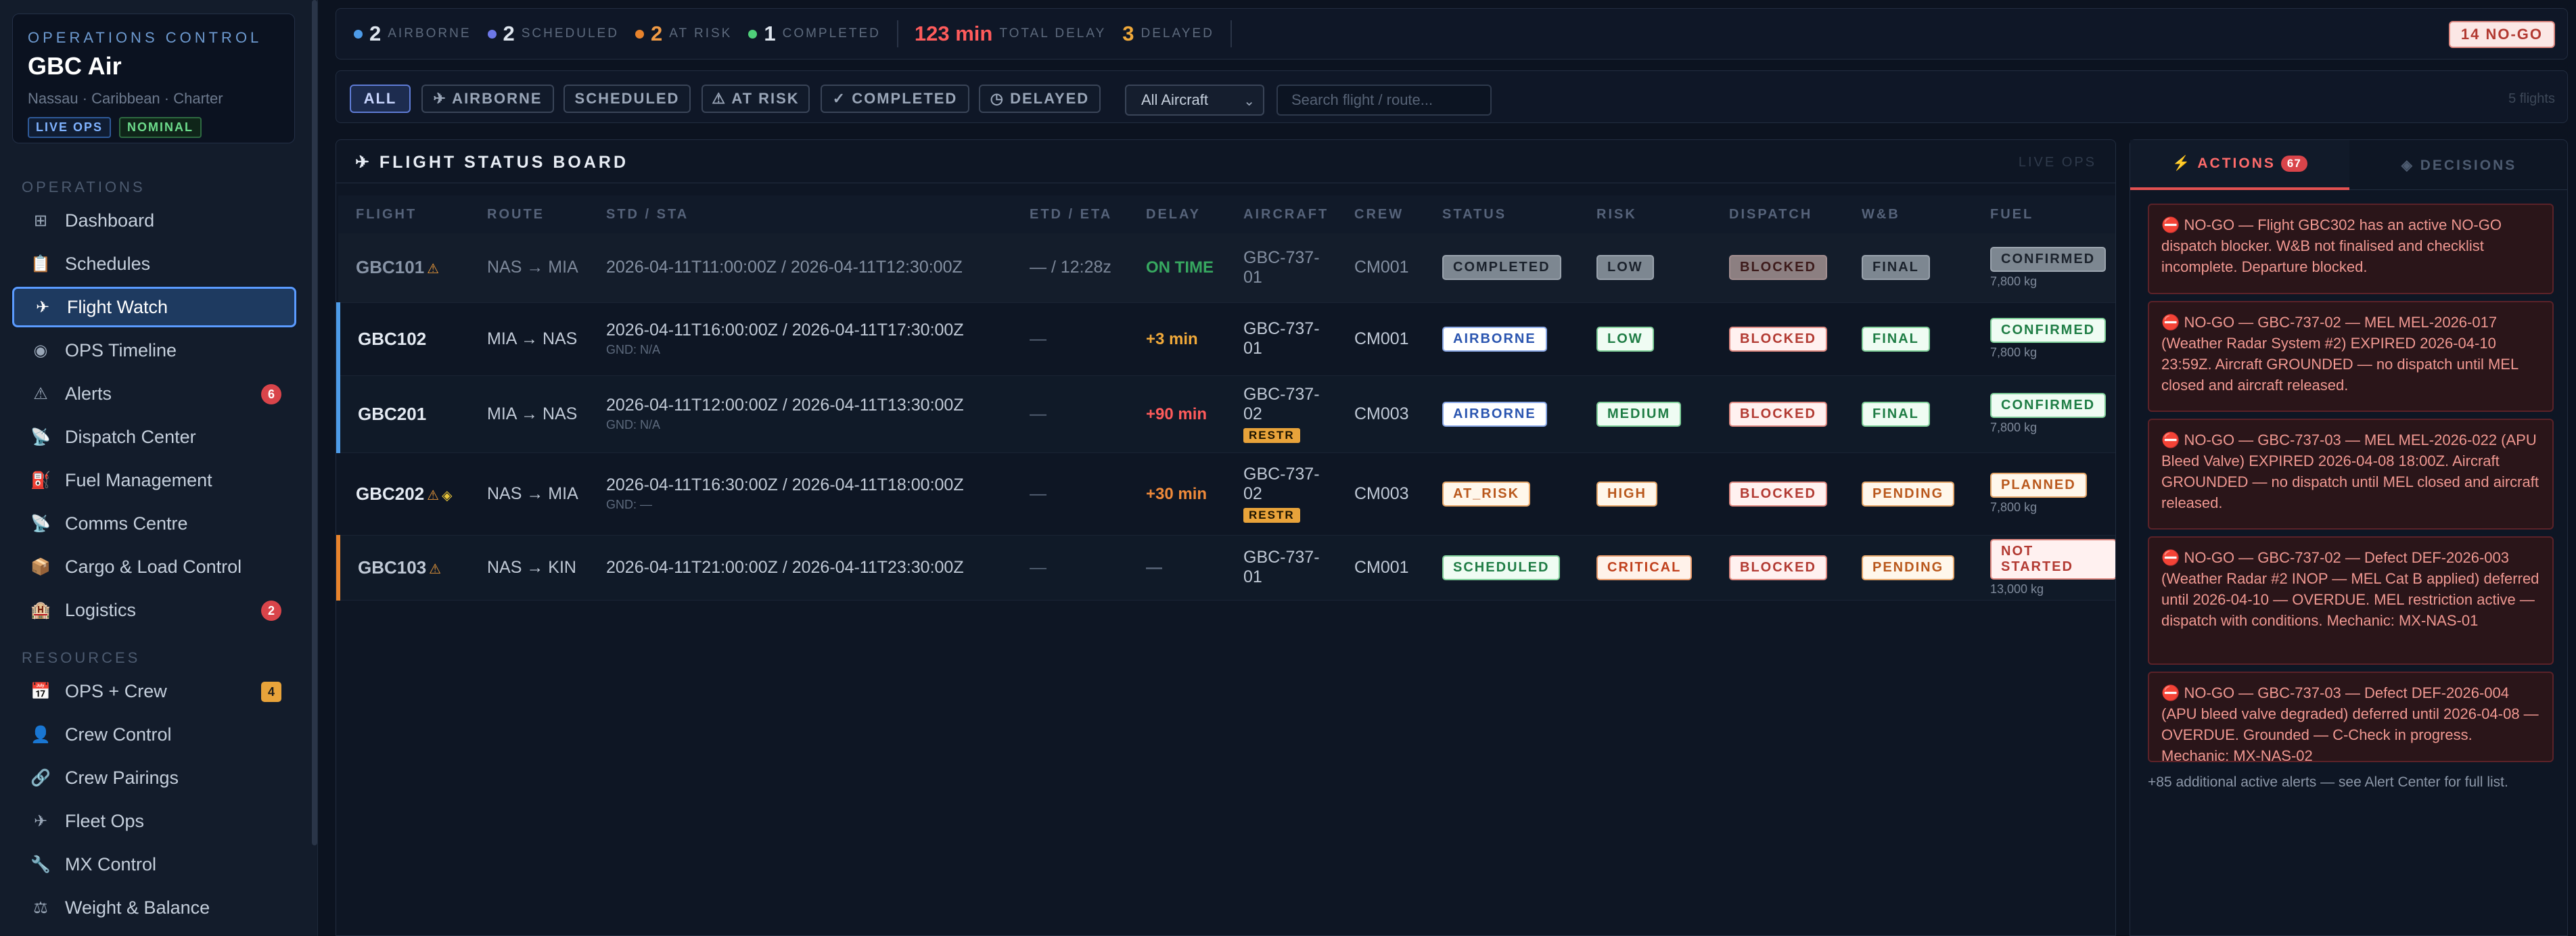  I want to click on col-fuel: FUEL, so click(2044, 214).